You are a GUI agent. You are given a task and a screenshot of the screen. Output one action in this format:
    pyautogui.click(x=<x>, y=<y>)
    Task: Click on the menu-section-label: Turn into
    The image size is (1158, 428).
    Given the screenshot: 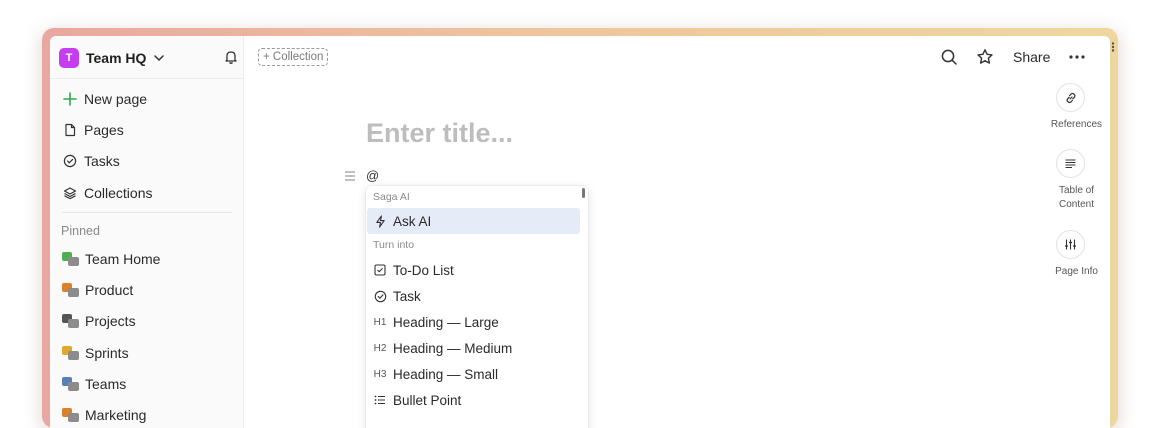 What is the action you would take?
    pyautogui.click(x=394, y=245)
    